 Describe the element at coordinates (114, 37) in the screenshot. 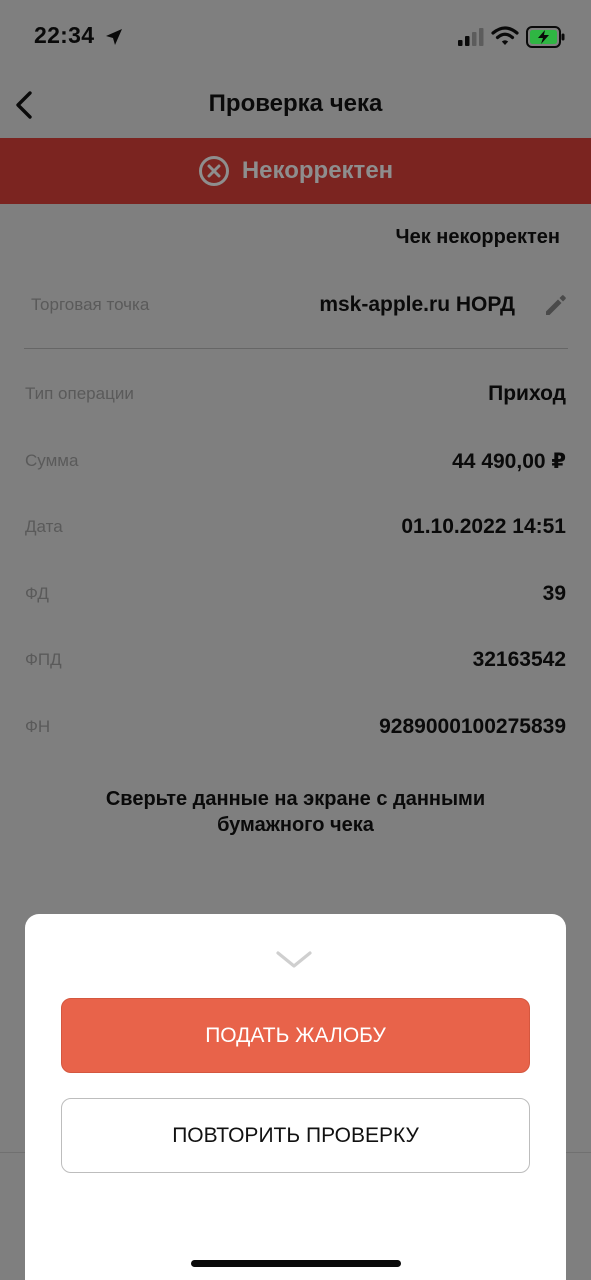

I see `location-arrow-icon` at that location.